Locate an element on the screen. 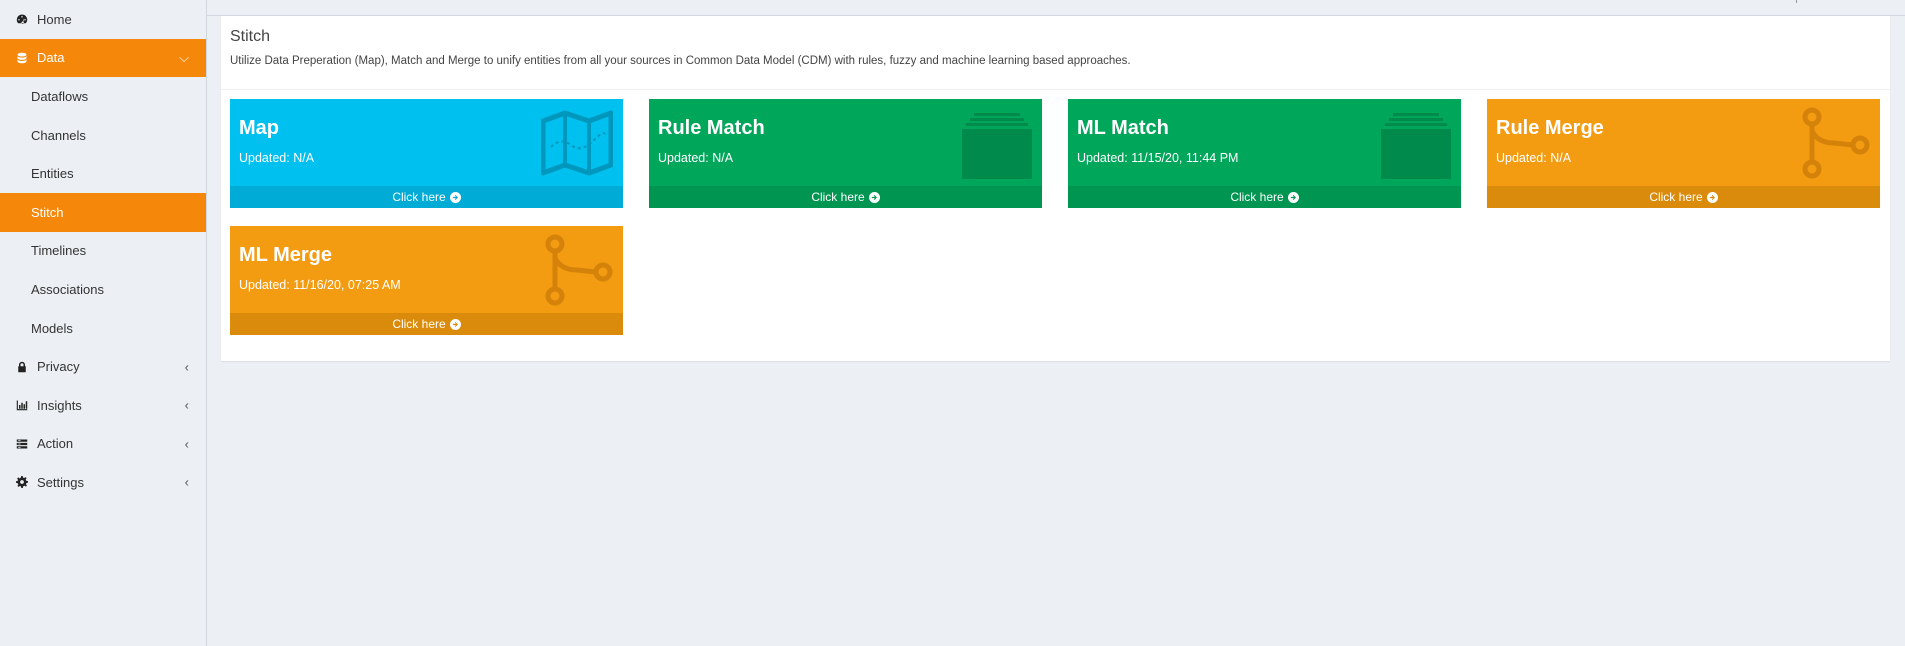 Image resolution: width=1905 pixels, height=646 pixels. sidebar-item-action: Action ‹ is located at coordinates (103, 444).